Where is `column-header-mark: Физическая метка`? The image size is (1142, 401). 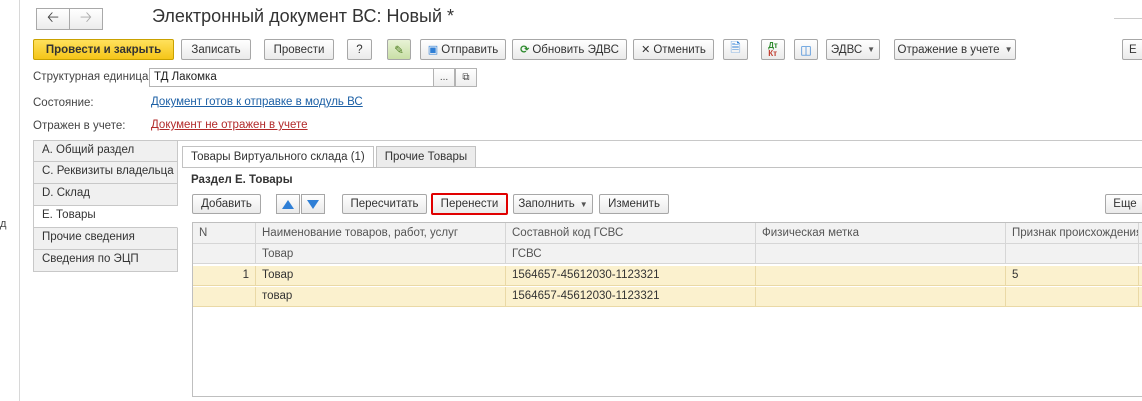
column-header-mark: Физическая метка is located at coordinates (881, 233).